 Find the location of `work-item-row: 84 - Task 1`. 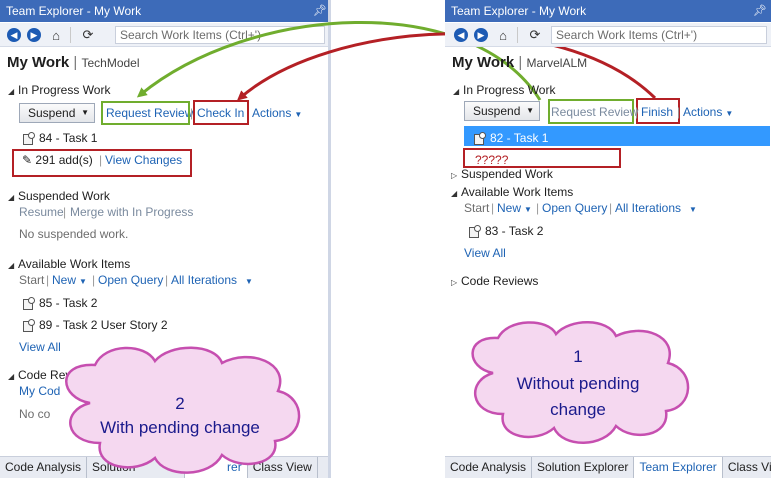

work-item-row: 84 - Task 1 is located at coordinates (59, 137).